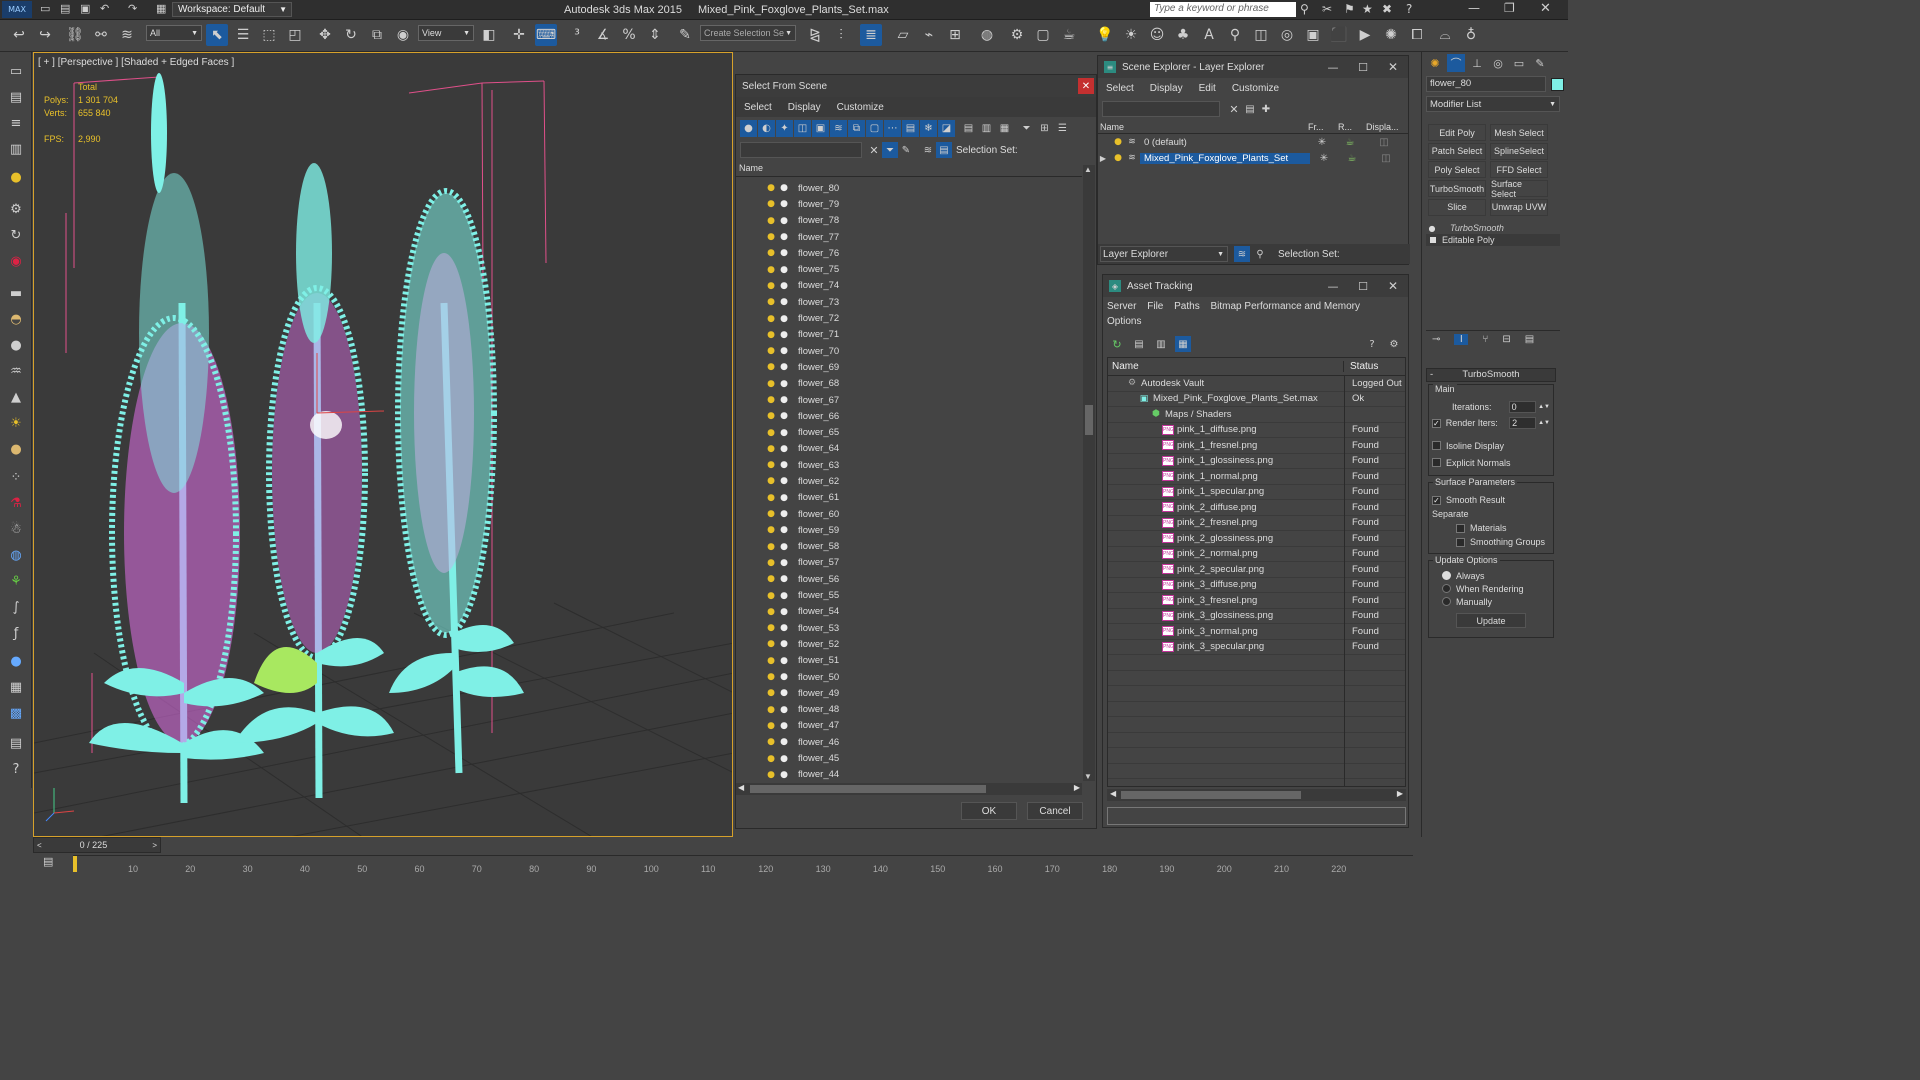 The image size is (1920, 1080). I want to click on list-item: ● ● flower_65, so click(909, 432).